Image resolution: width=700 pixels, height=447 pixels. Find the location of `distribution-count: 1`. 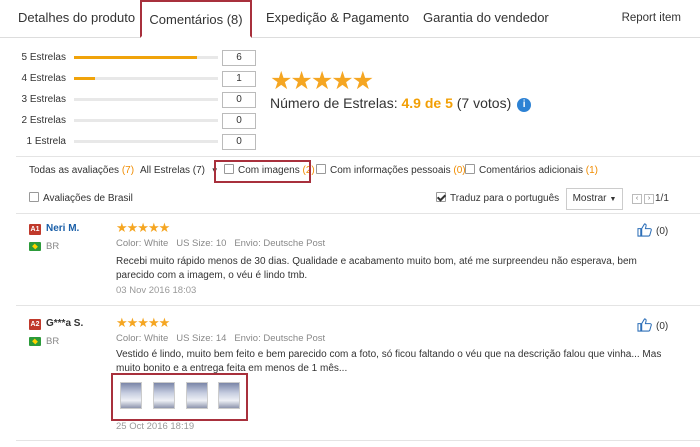

distribution-count: 1 is located at coordinates (239, 79).